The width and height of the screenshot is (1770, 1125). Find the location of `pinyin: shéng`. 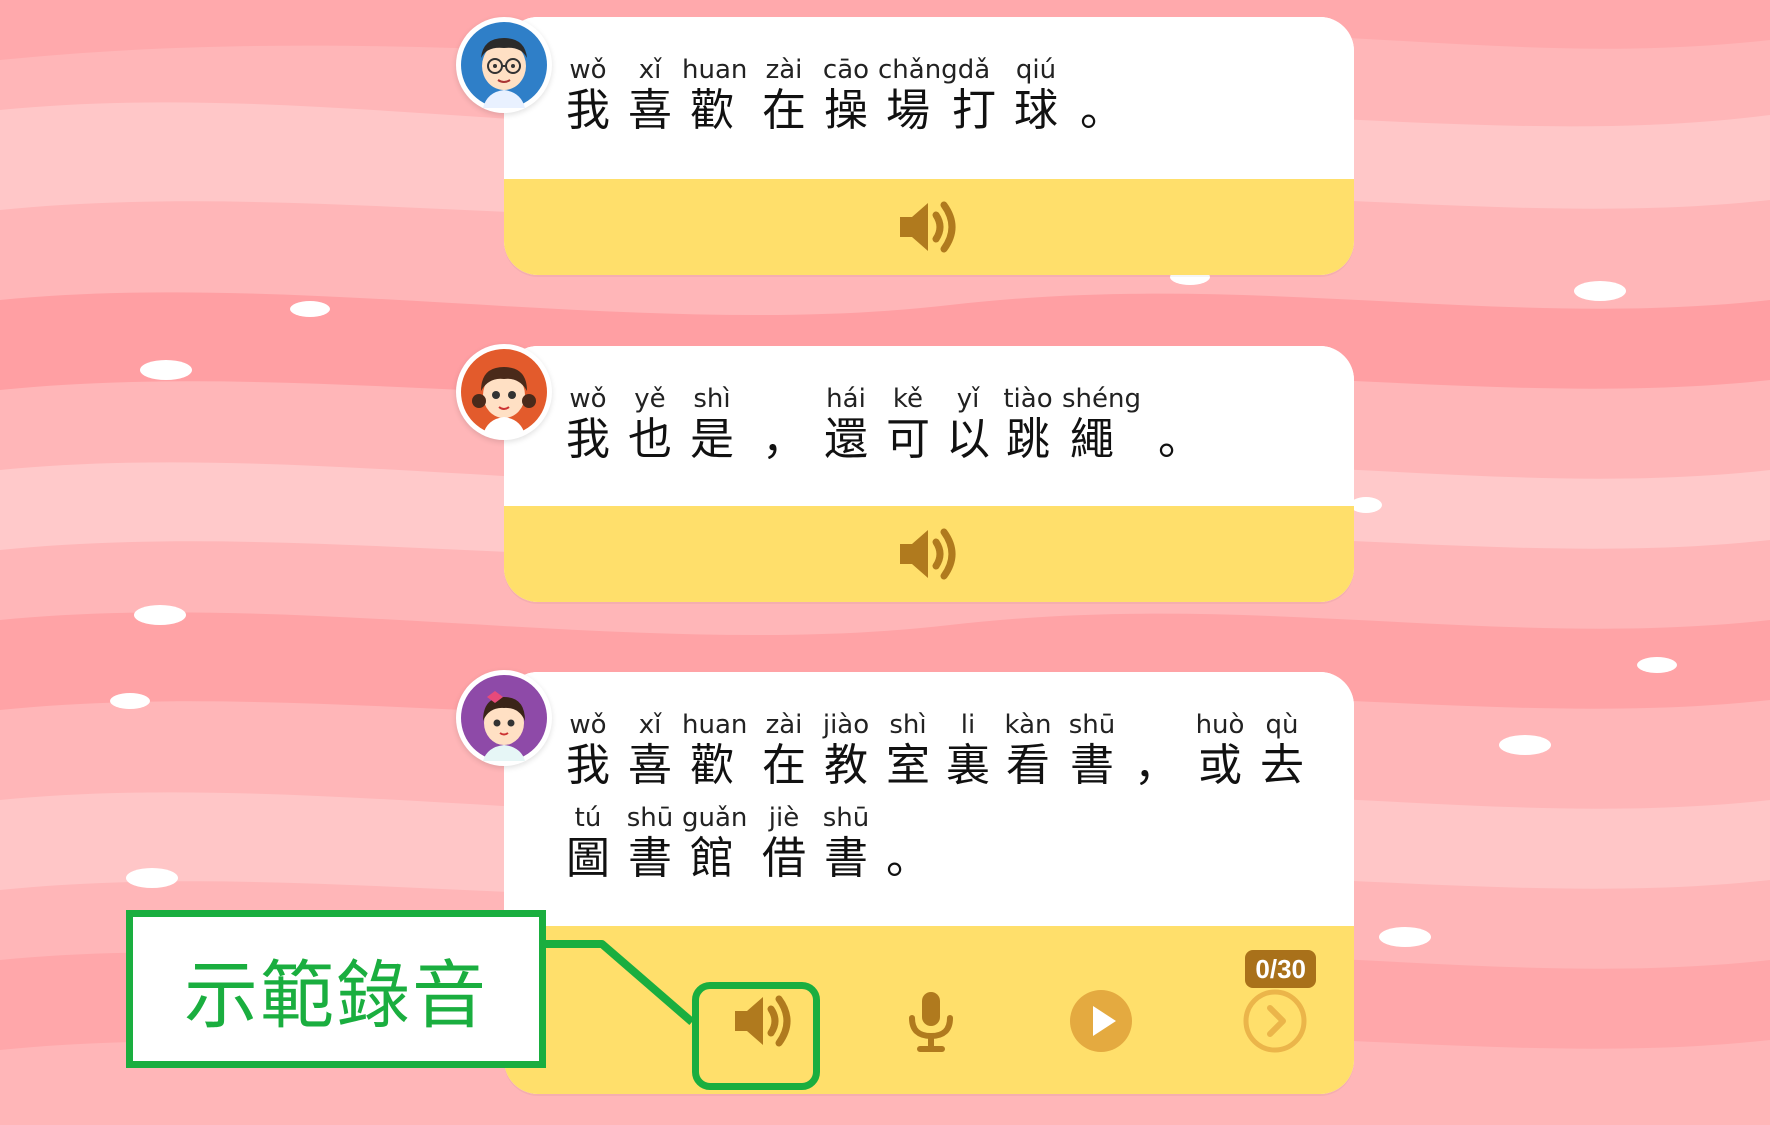

pinyin: shéng is located at coordinates (1102, 399).